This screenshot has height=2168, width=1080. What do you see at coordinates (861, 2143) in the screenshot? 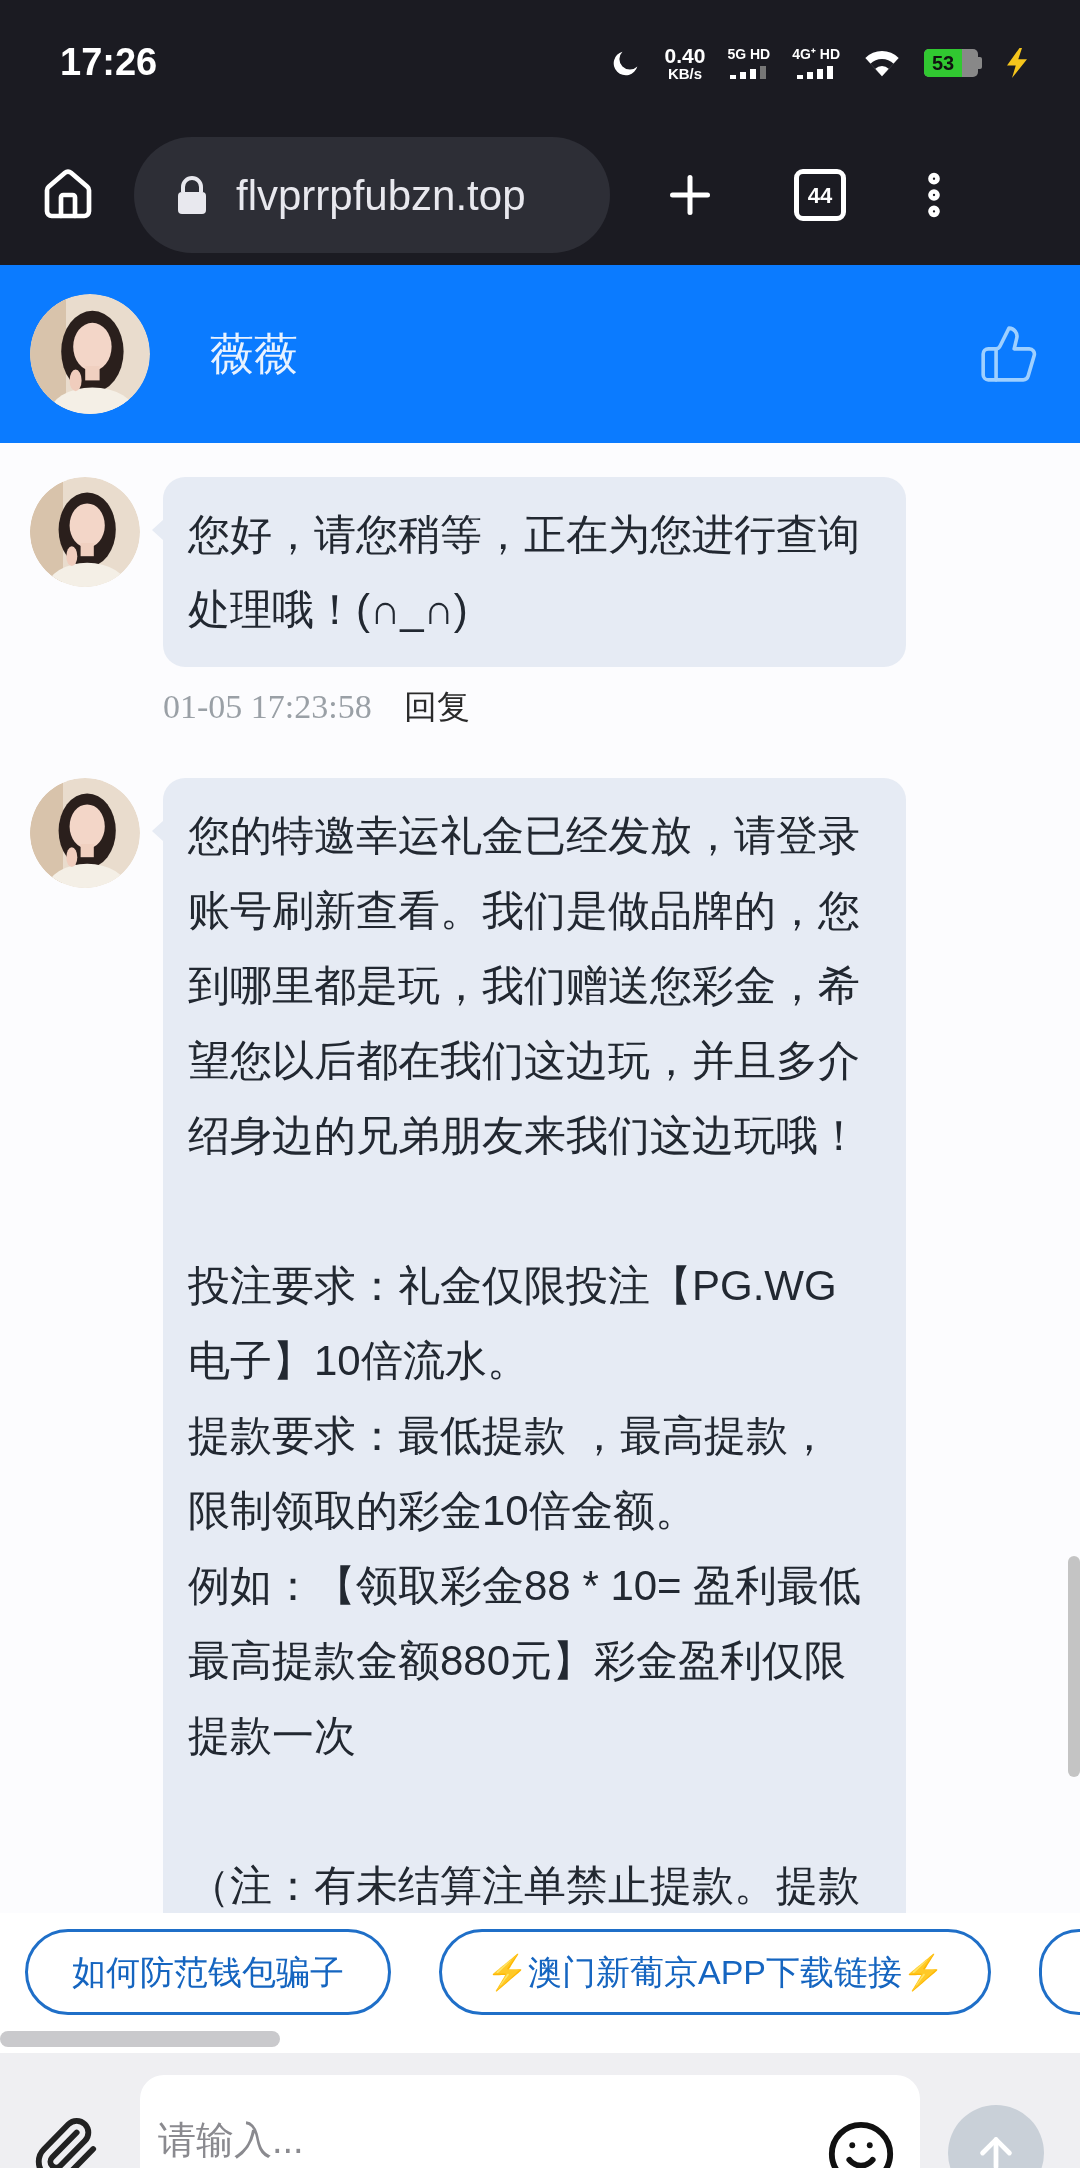
I see `emoji-icon` at bounding box center [861, 2143].